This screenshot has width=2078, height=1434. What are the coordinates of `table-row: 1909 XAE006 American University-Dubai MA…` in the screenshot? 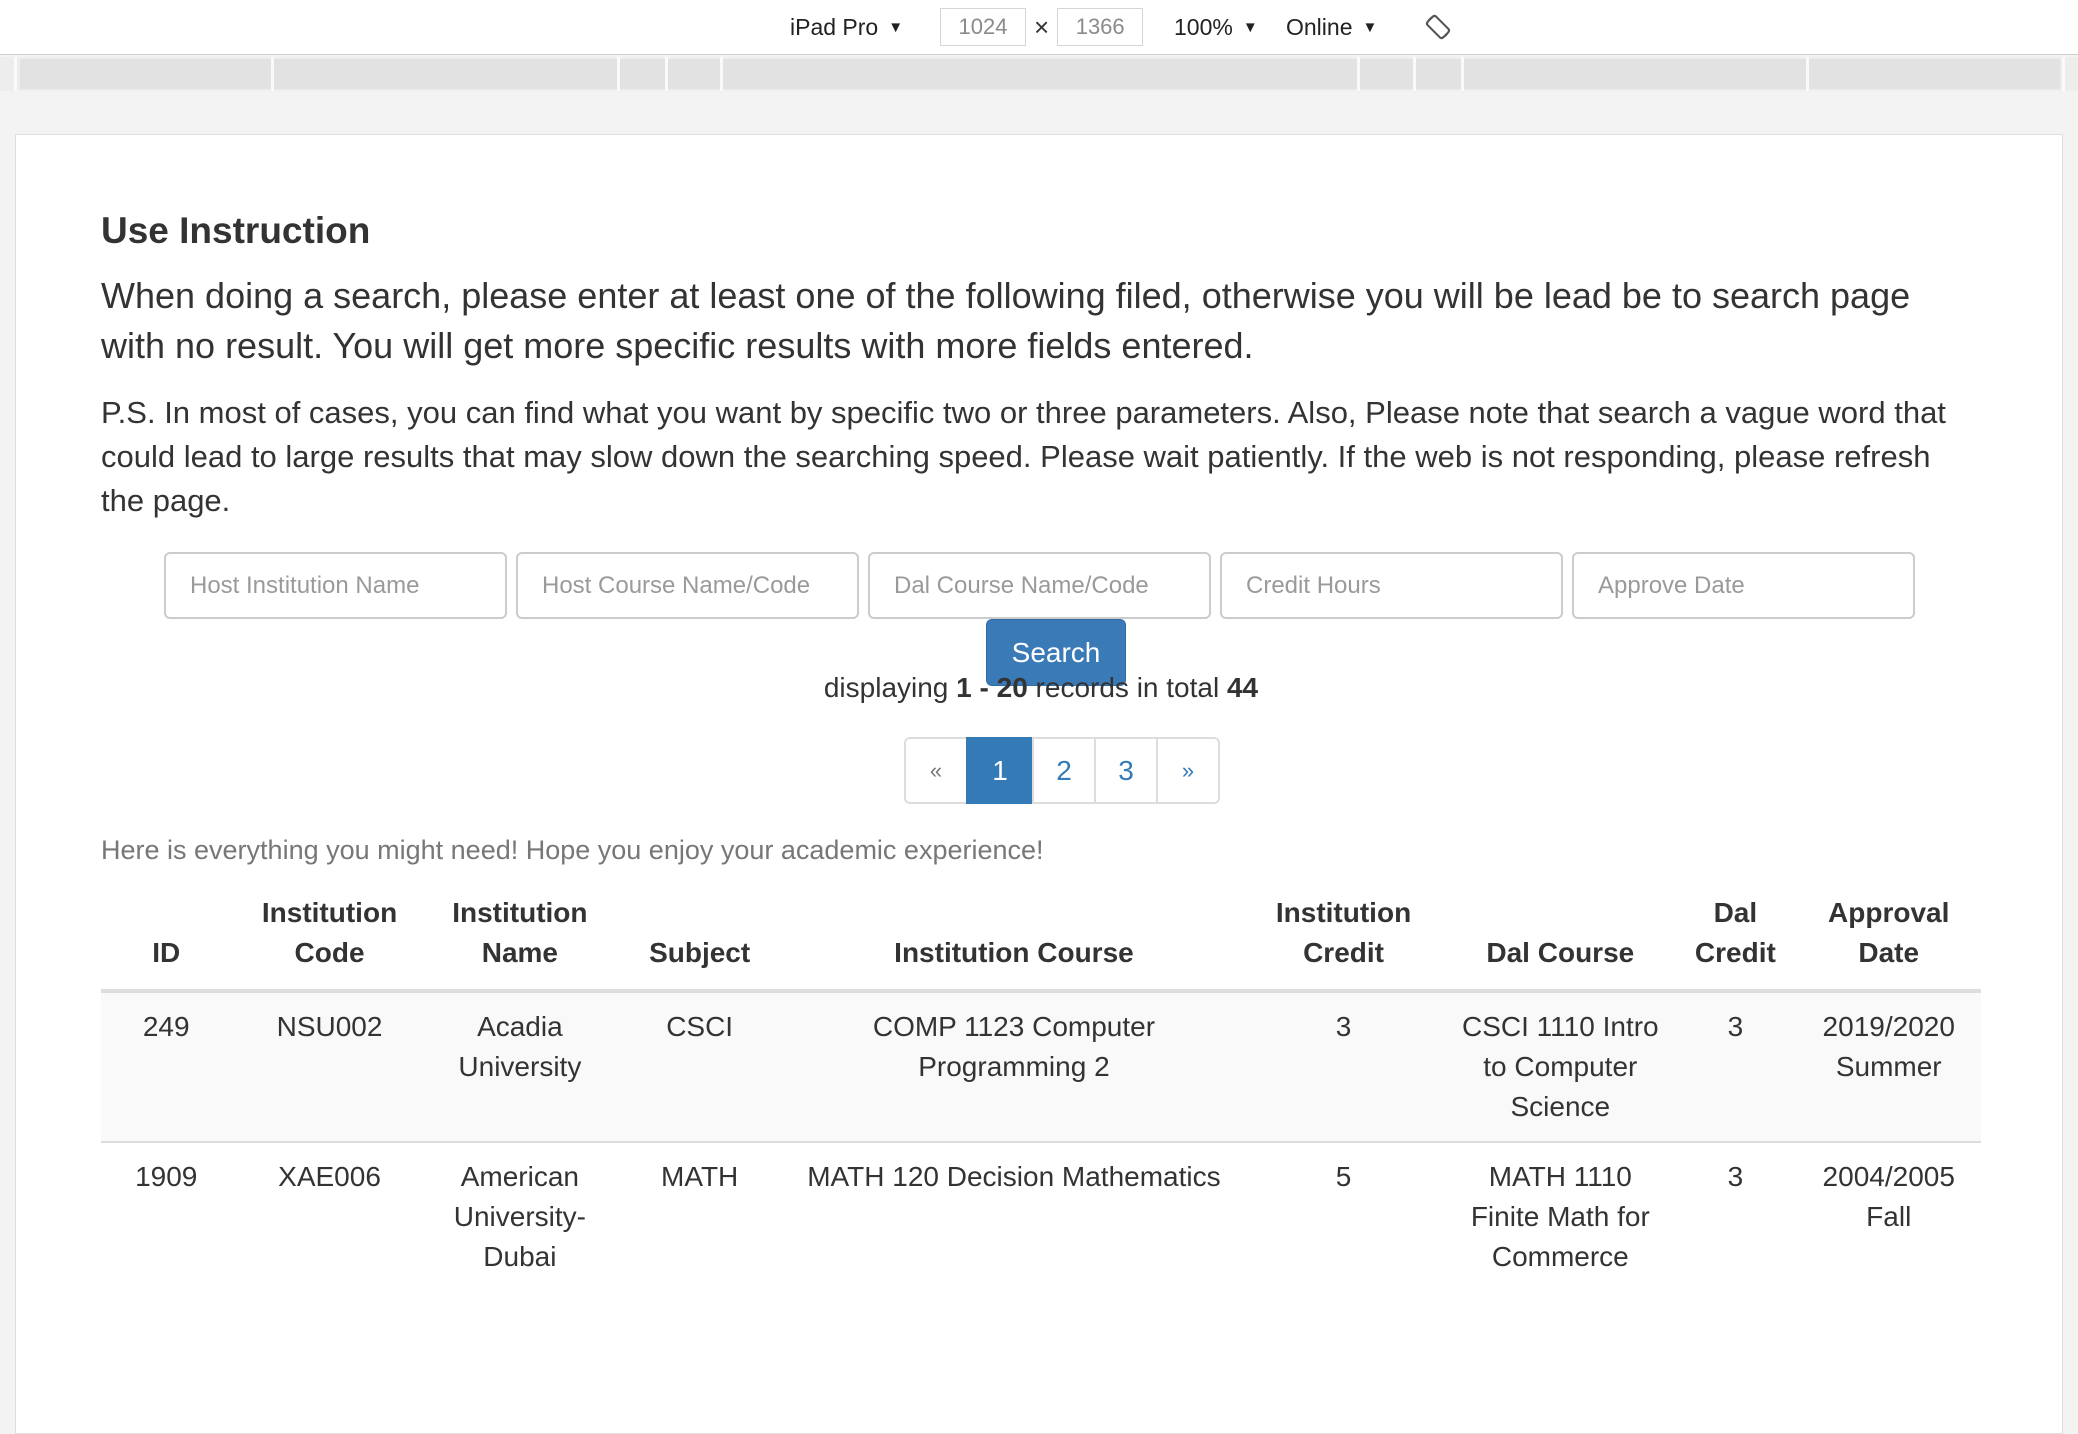 It's located at (1041, 1216).